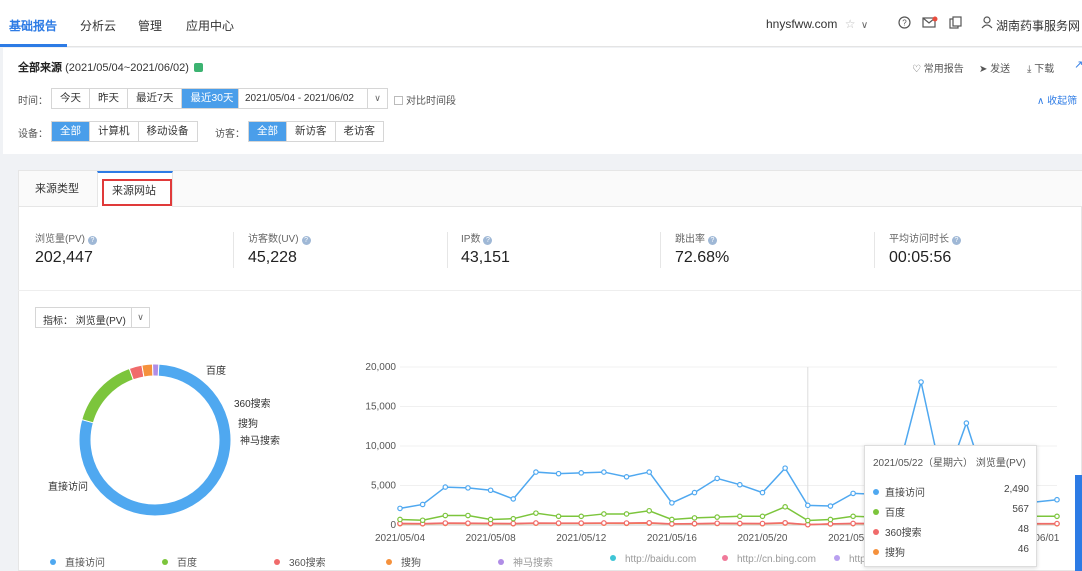 The width and height of the screenshot is (1082, 571). What do you see at coordinates (71, 131) in the screenshot?
I see `device-all-button: 全部` at bounding box center [71, 131].